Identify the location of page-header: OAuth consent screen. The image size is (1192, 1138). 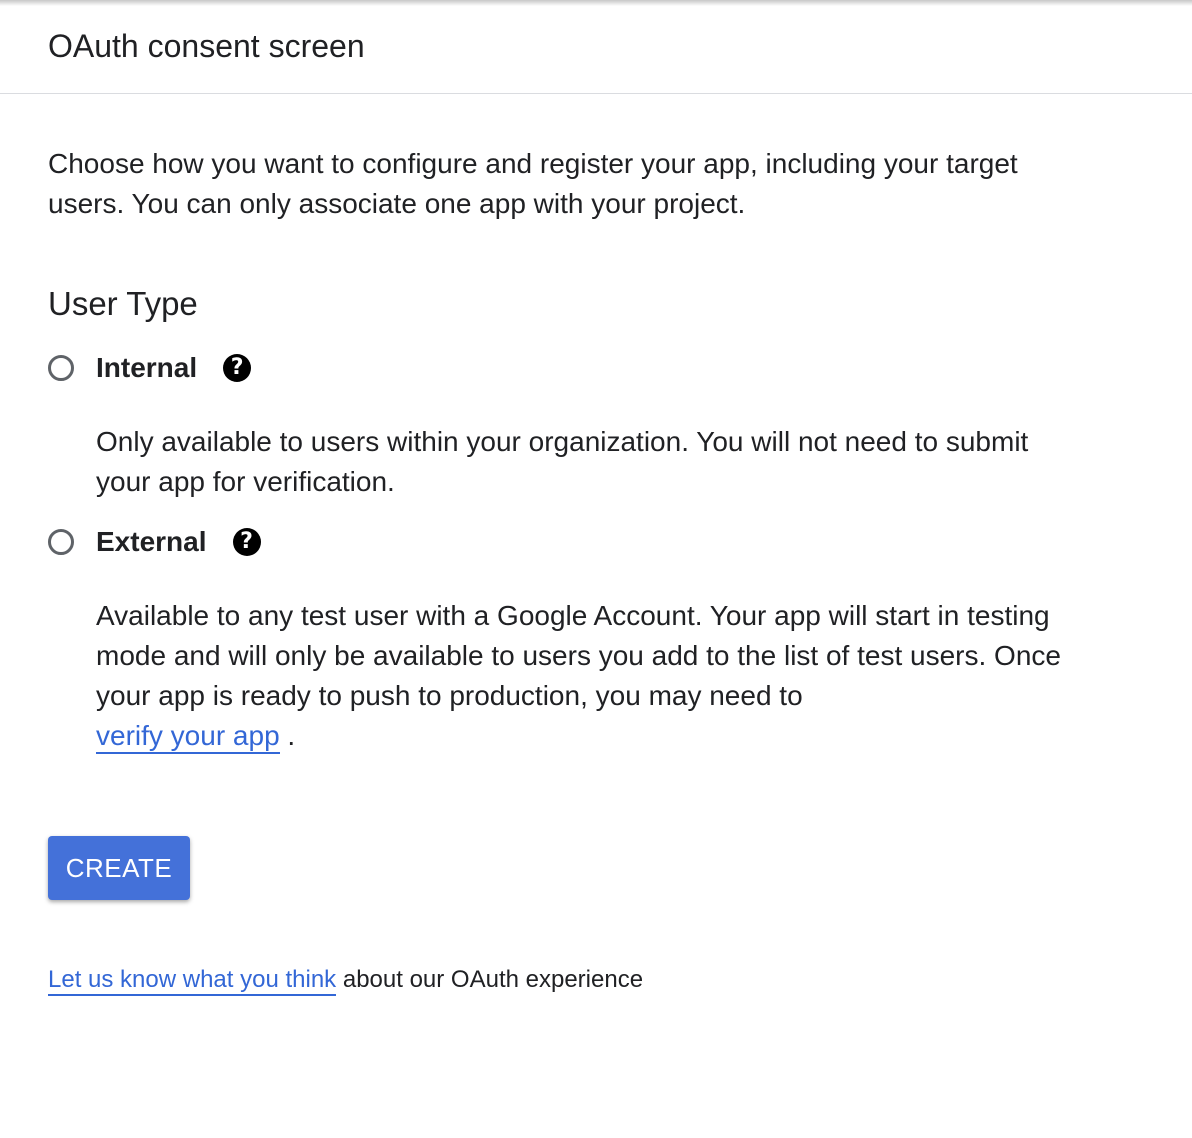
(596, 47).